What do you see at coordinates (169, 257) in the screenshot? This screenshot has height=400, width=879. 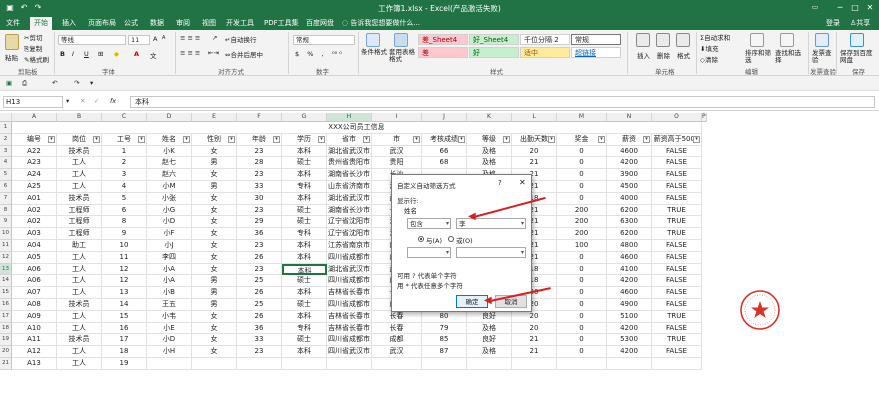 I see `table-cell: 李四` at bounding box center [169, 257].